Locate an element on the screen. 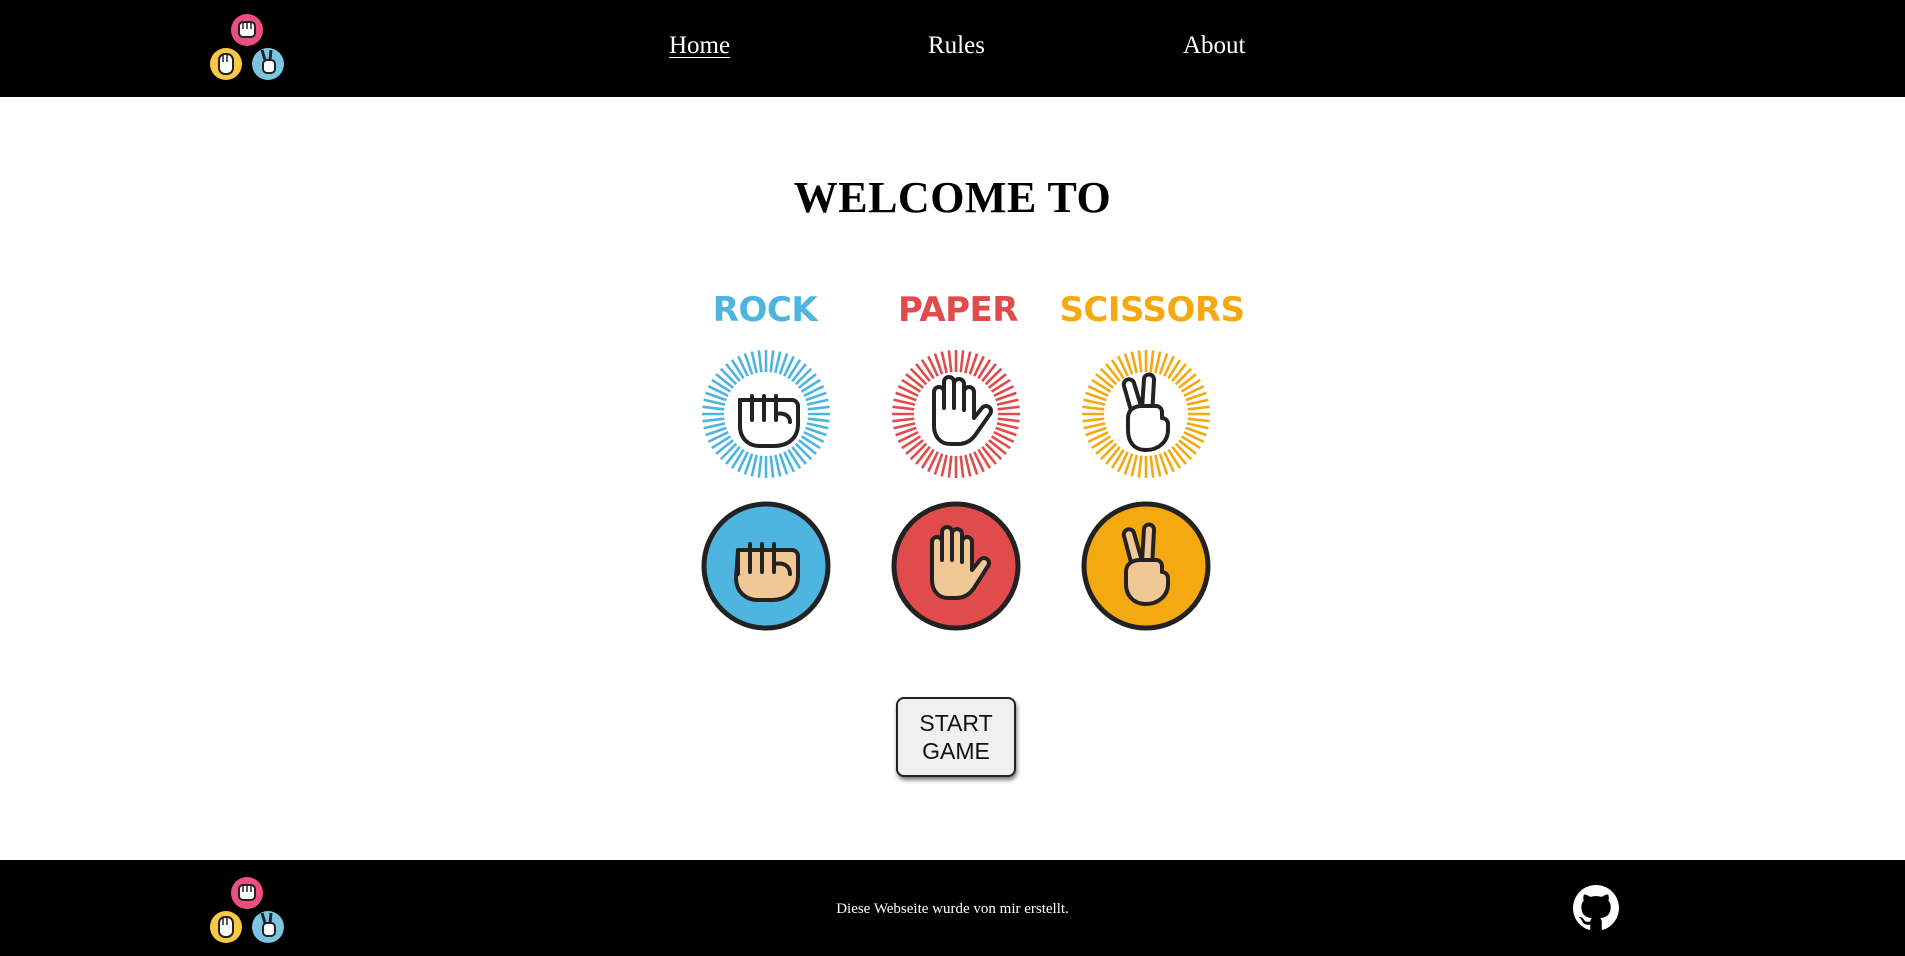 The image size is (1905, 956). welcome-heading: WELCOME TO is located at coordinates (952, 197).